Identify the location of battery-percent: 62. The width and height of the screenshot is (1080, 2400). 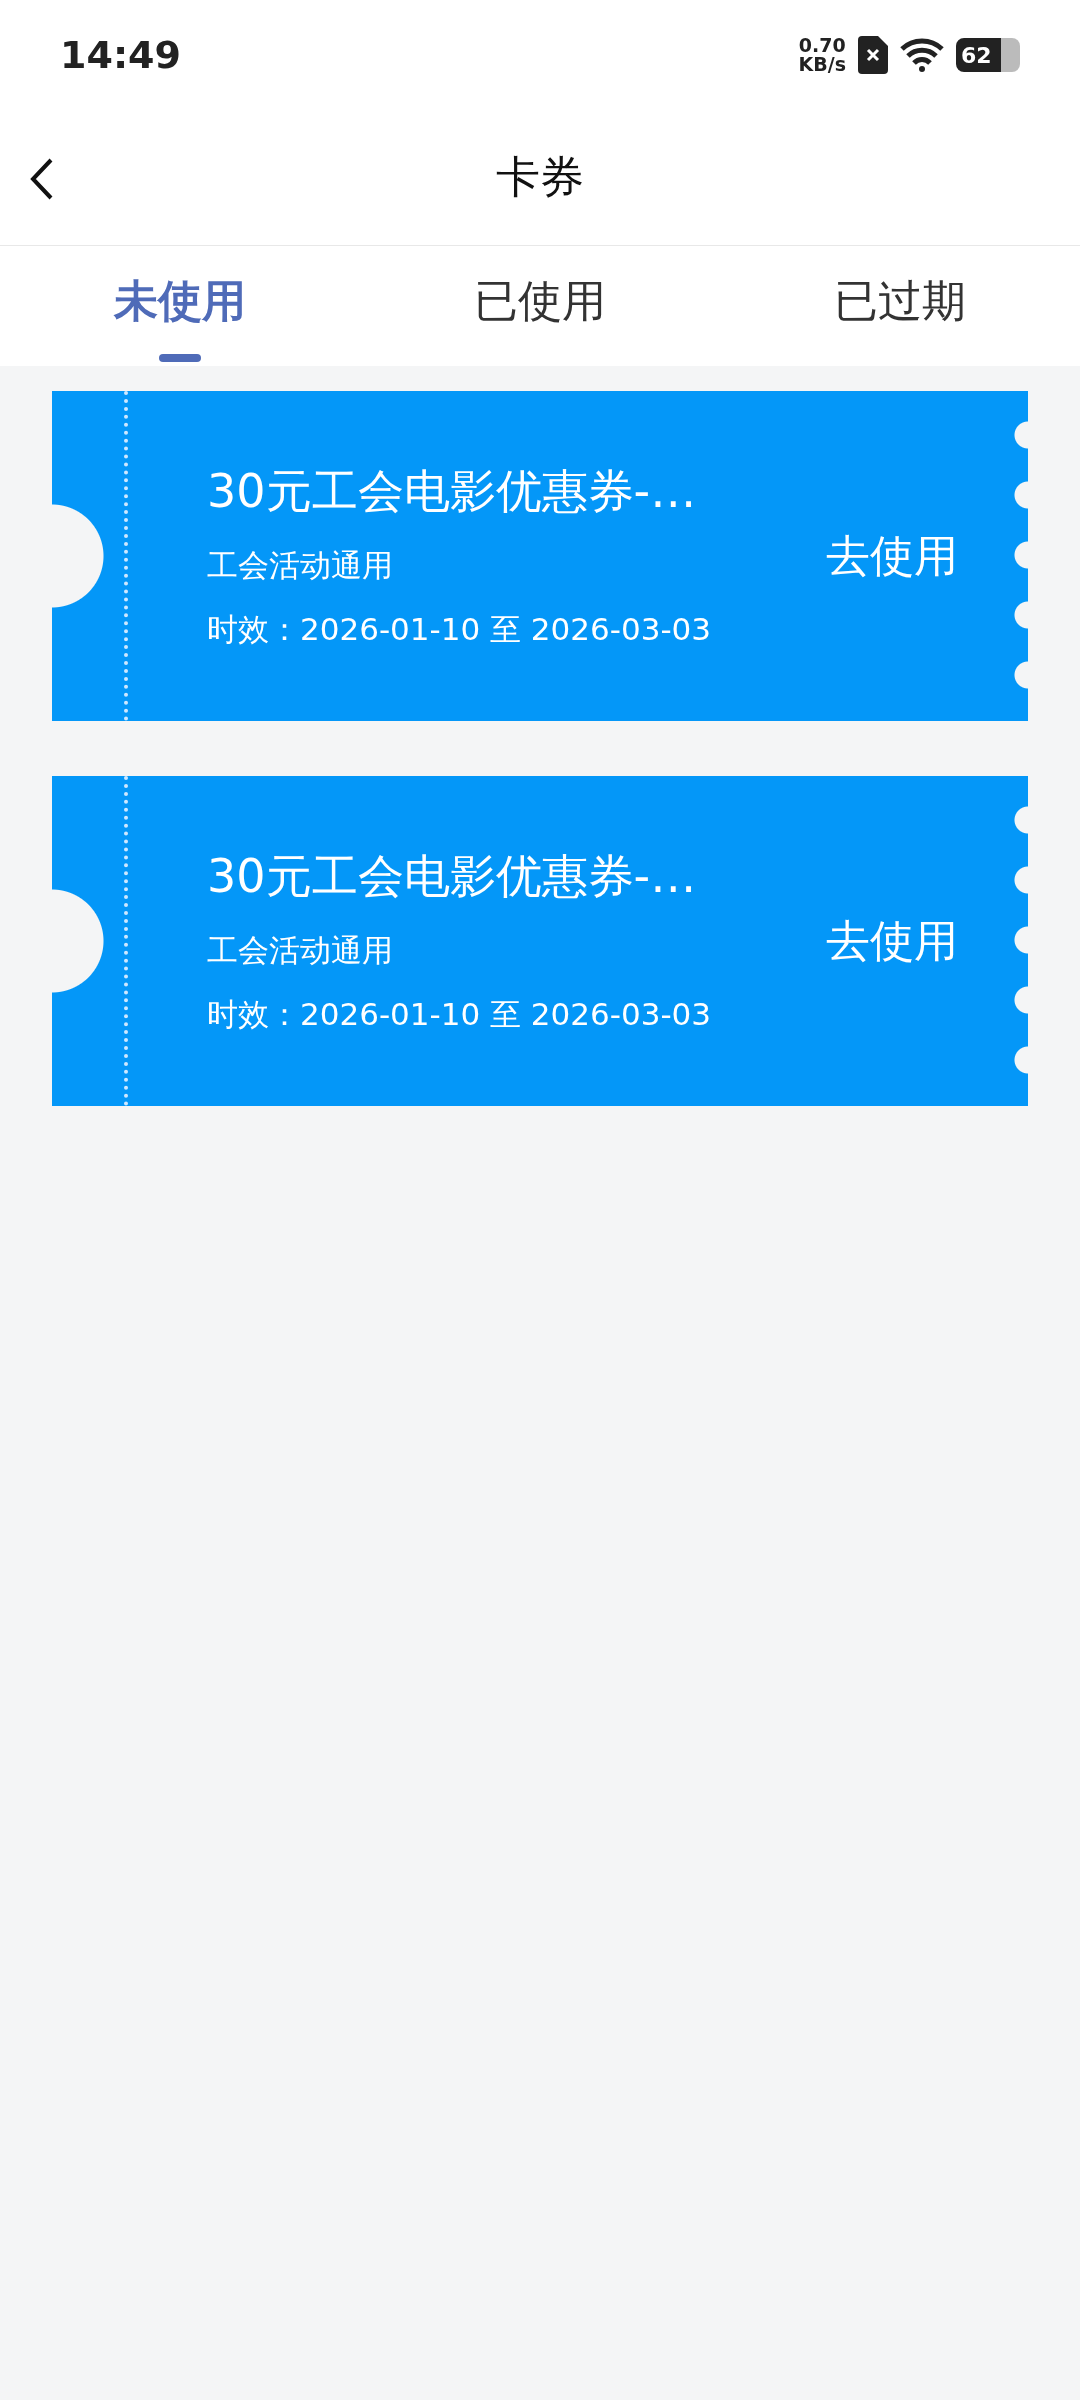
(976, 55).